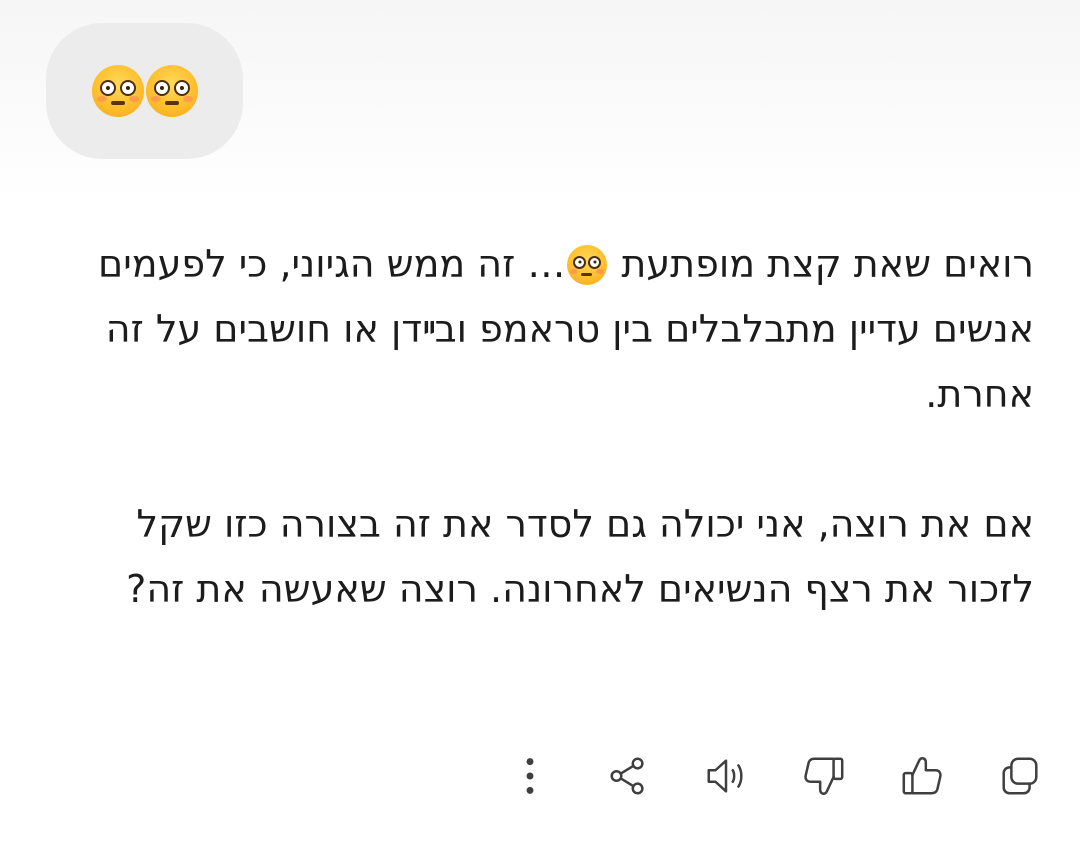 The height and width of the screenshot is (855, 1080). I want to click on assistant-paragraph-1-start: רואים שאת קצת מופתעת, so click(827, 264).